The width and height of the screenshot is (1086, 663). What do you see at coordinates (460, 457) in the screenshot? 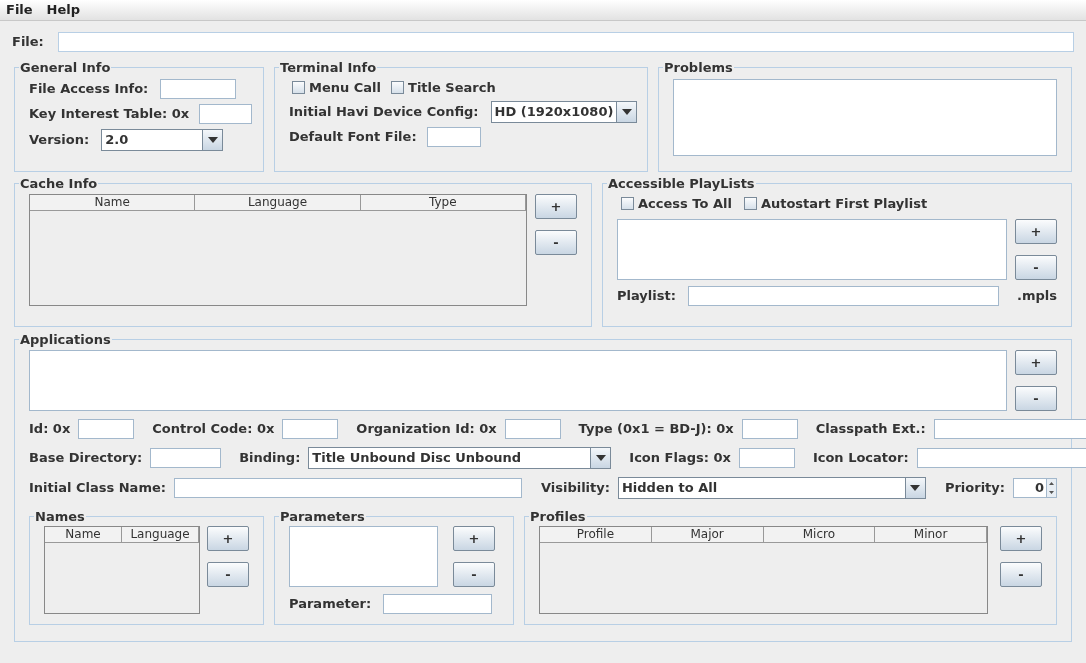
I see `dropdown: Title Unbound Disc Unbound` at bounding box center [460, 457].